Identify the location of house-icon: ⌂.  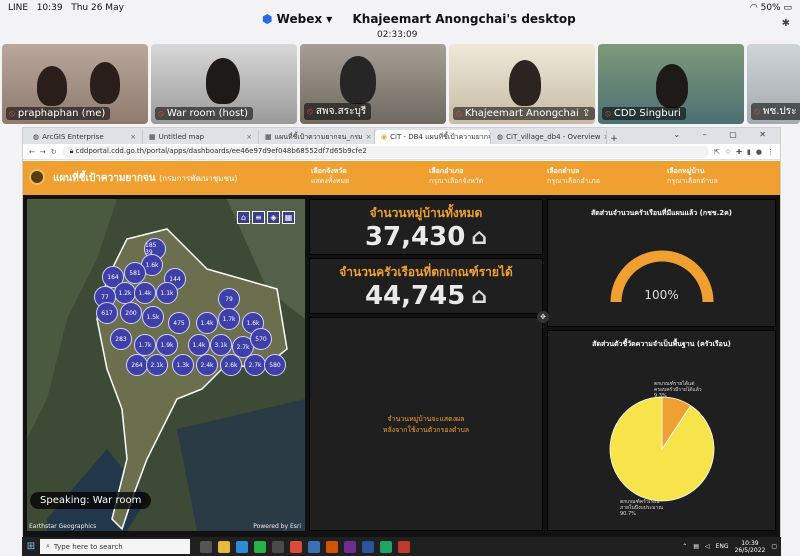
(479, 296).